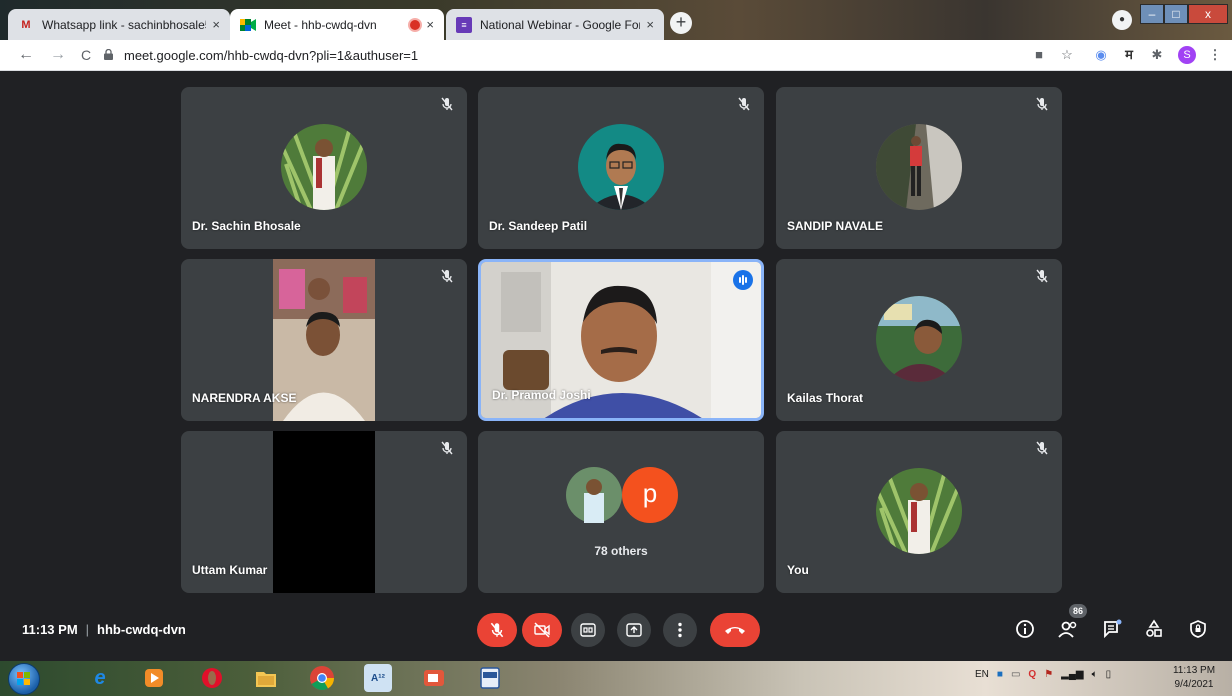  I want to click on tab-title: Meet - hhb-cwdq-dvn, so click(320, 24).